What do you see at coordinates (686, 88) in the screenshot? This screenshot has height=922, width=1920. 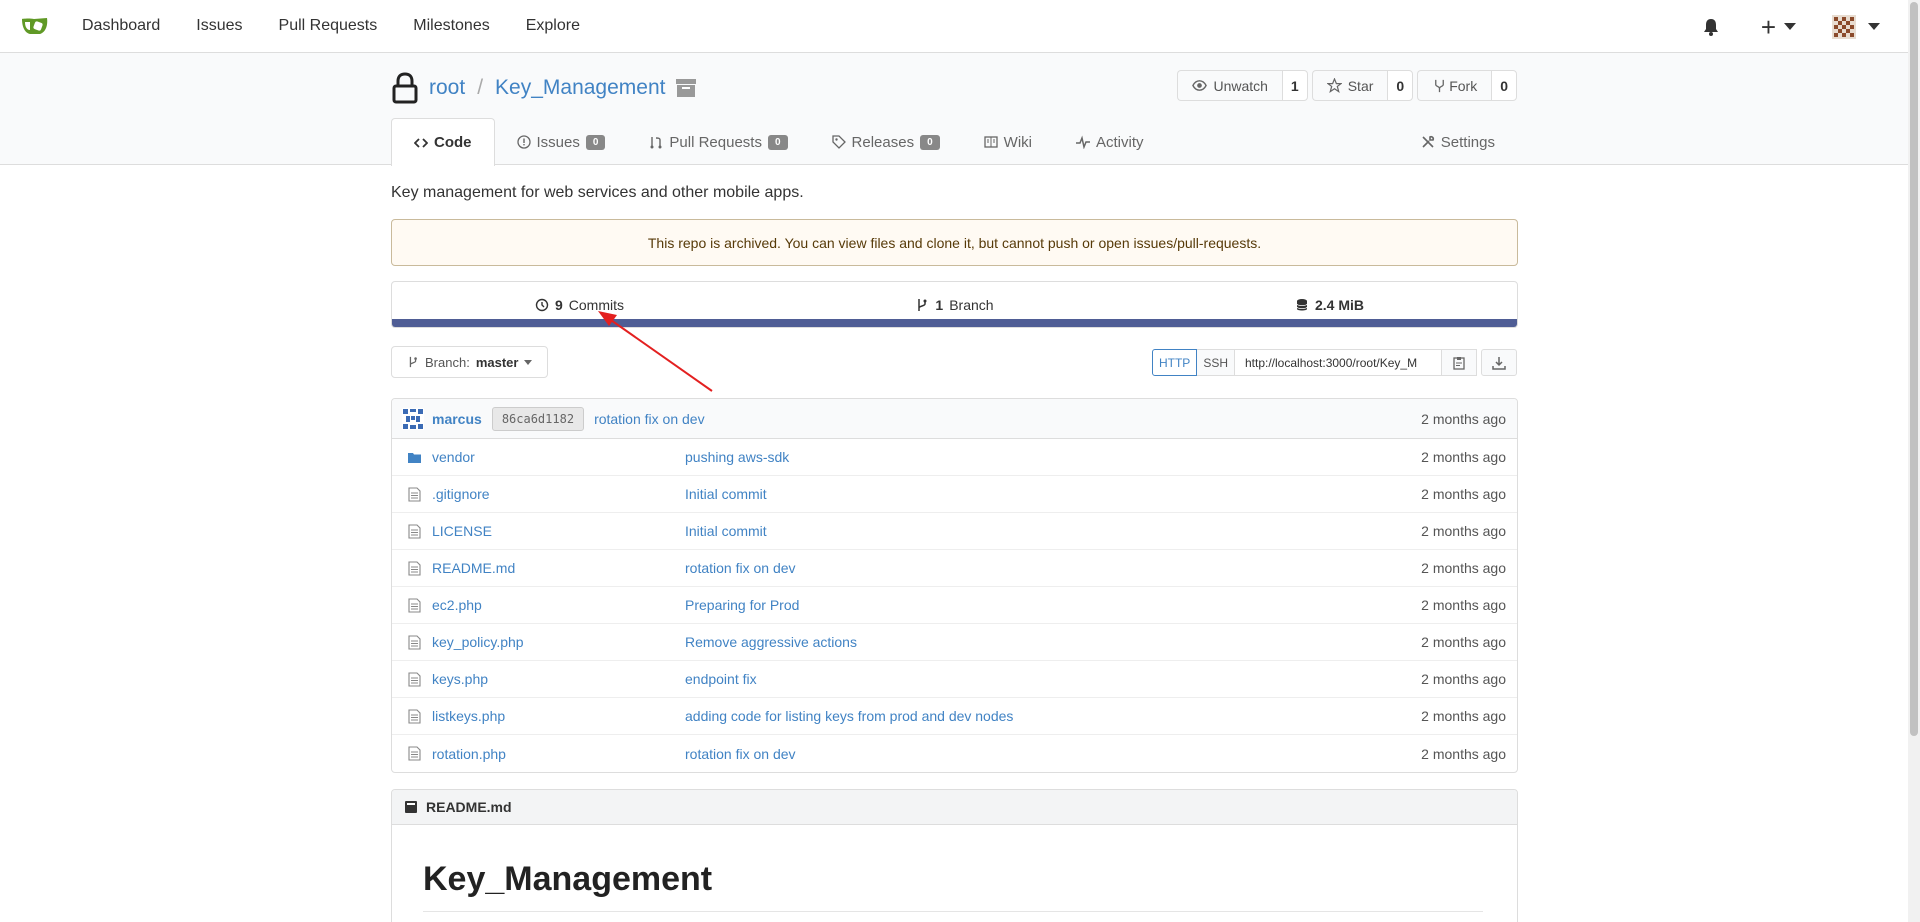 I see `archive-icon` at bounding box center [686, 88].